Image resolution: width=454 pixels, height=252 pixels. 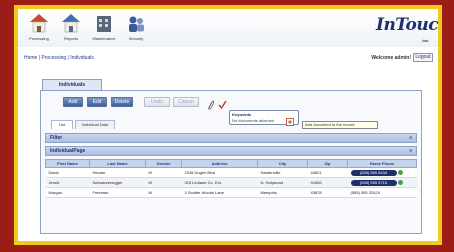 I want to click on cell-city: N. Holywood, so click(x=282, y=182).